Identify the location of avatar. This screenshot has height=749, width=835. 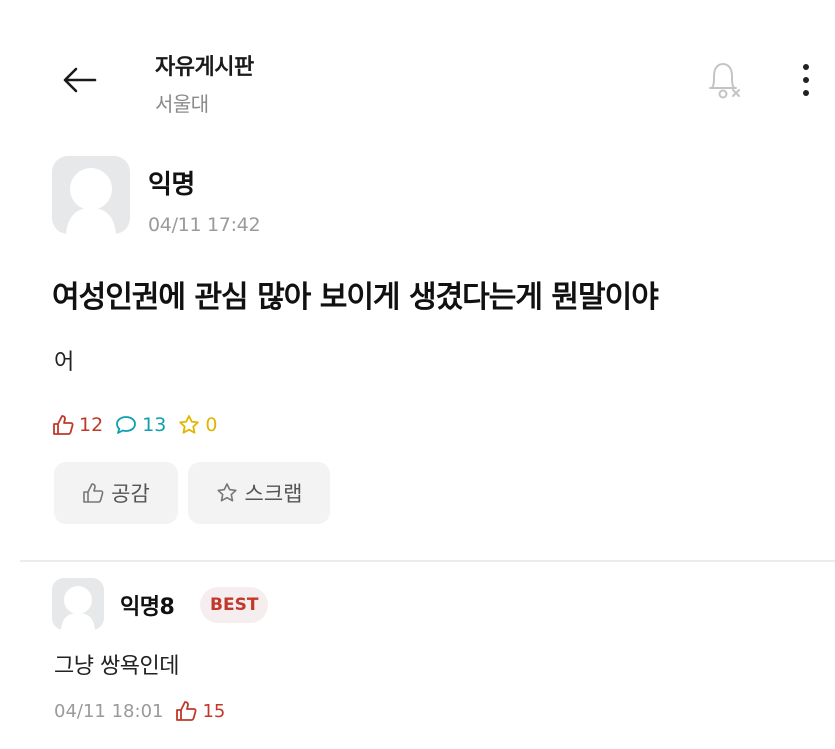
(91, 195).